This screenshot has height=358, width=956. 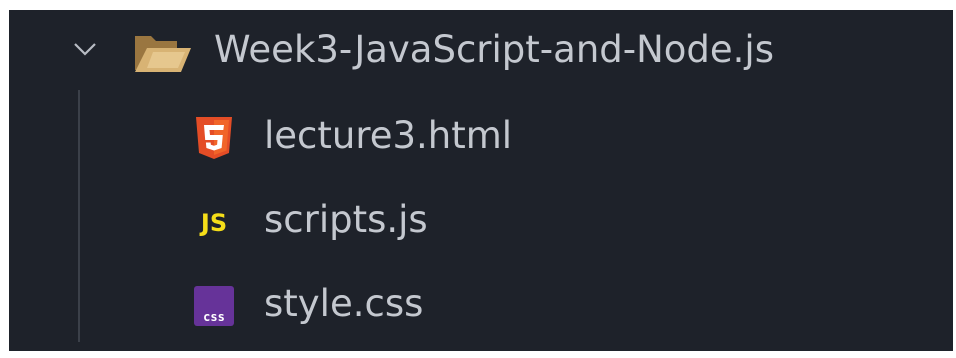 I want to click on file-name: style.css, so click(x=344, y=303).